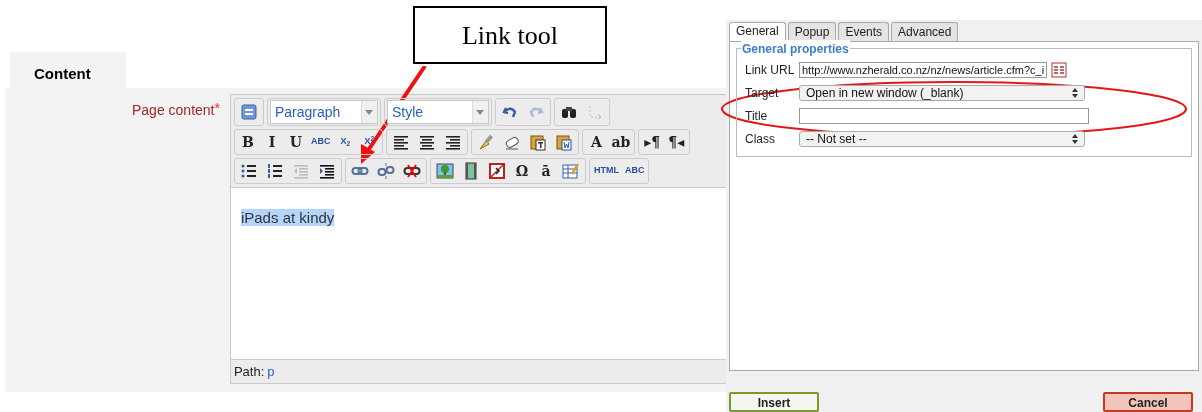 Image resolution: width=1202 pixels, height=412 pixels. What do you see at coordinates (369, 142) in the screenshot?
I see `toolbar-button: X$^{2}$` at bounding box center [369, 142].